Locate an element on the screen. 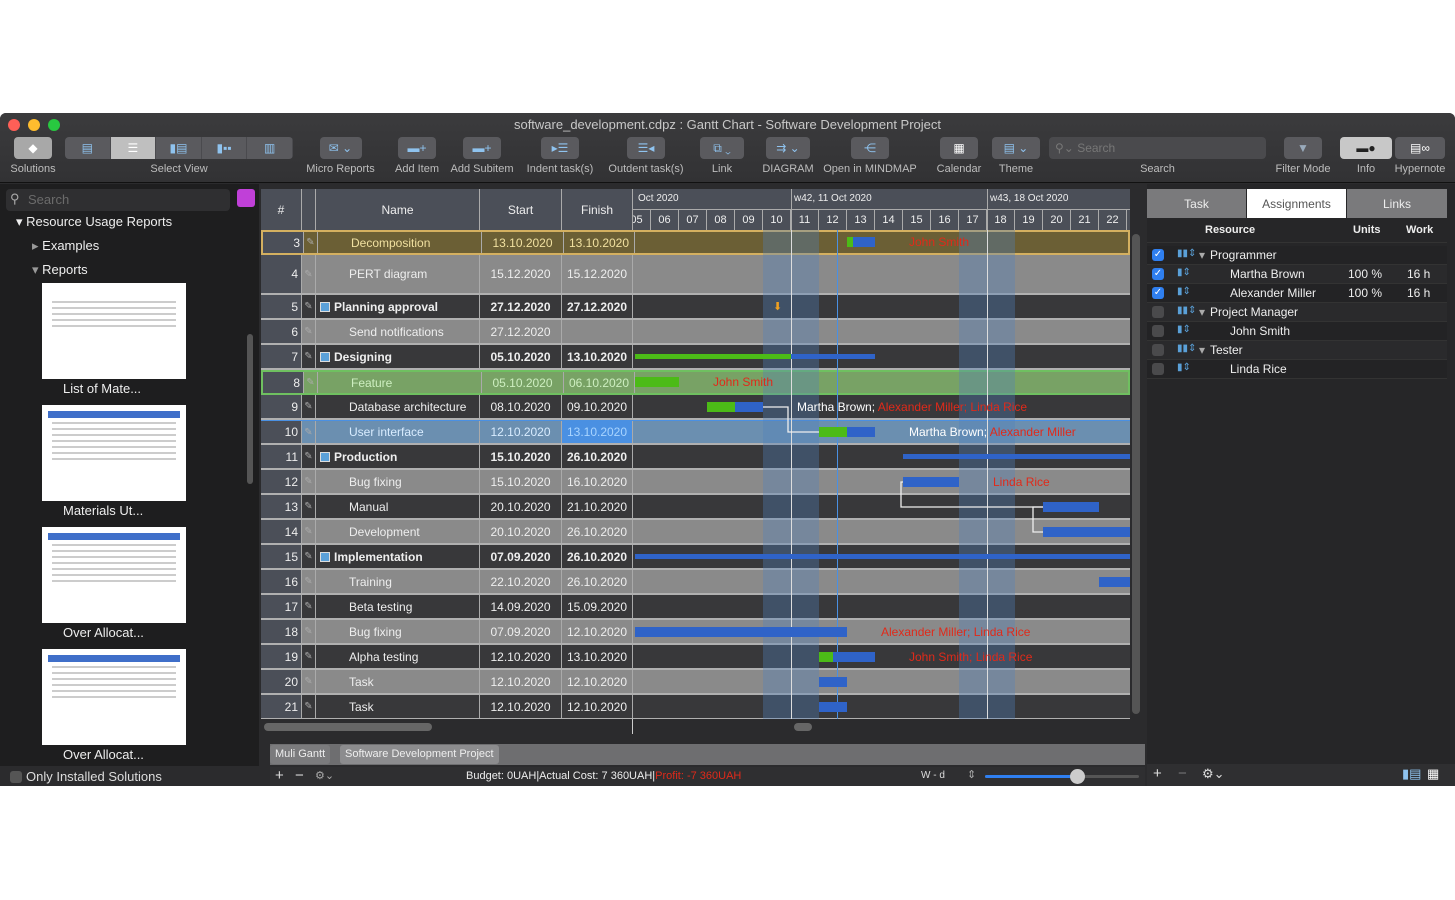 This screenshot has width=1455, height=900. table-row: 7 ✎ Designing 05.10.2020 13.10.2020 is located at coordinates (695, 357).